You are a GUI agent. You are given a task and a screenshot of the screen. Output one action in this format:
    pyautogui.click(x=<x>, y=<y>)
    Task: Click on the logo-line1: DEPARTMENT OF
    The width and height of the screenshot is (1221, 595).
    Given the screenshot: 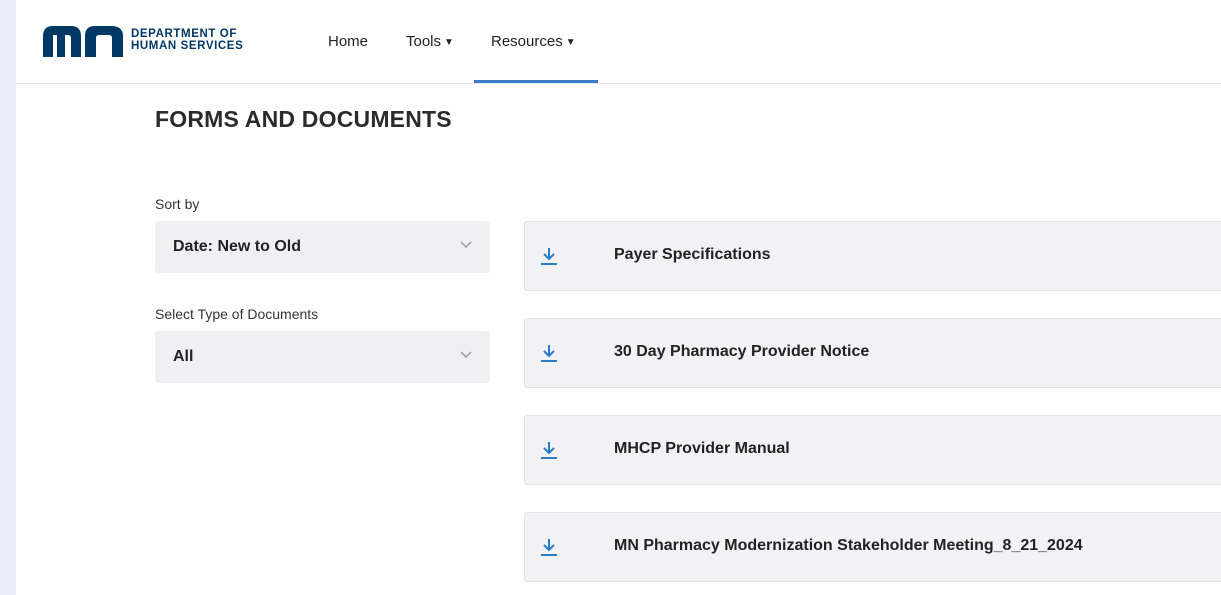 What is the action you would take?
    pyautogui.click(x=184, y=34)
    